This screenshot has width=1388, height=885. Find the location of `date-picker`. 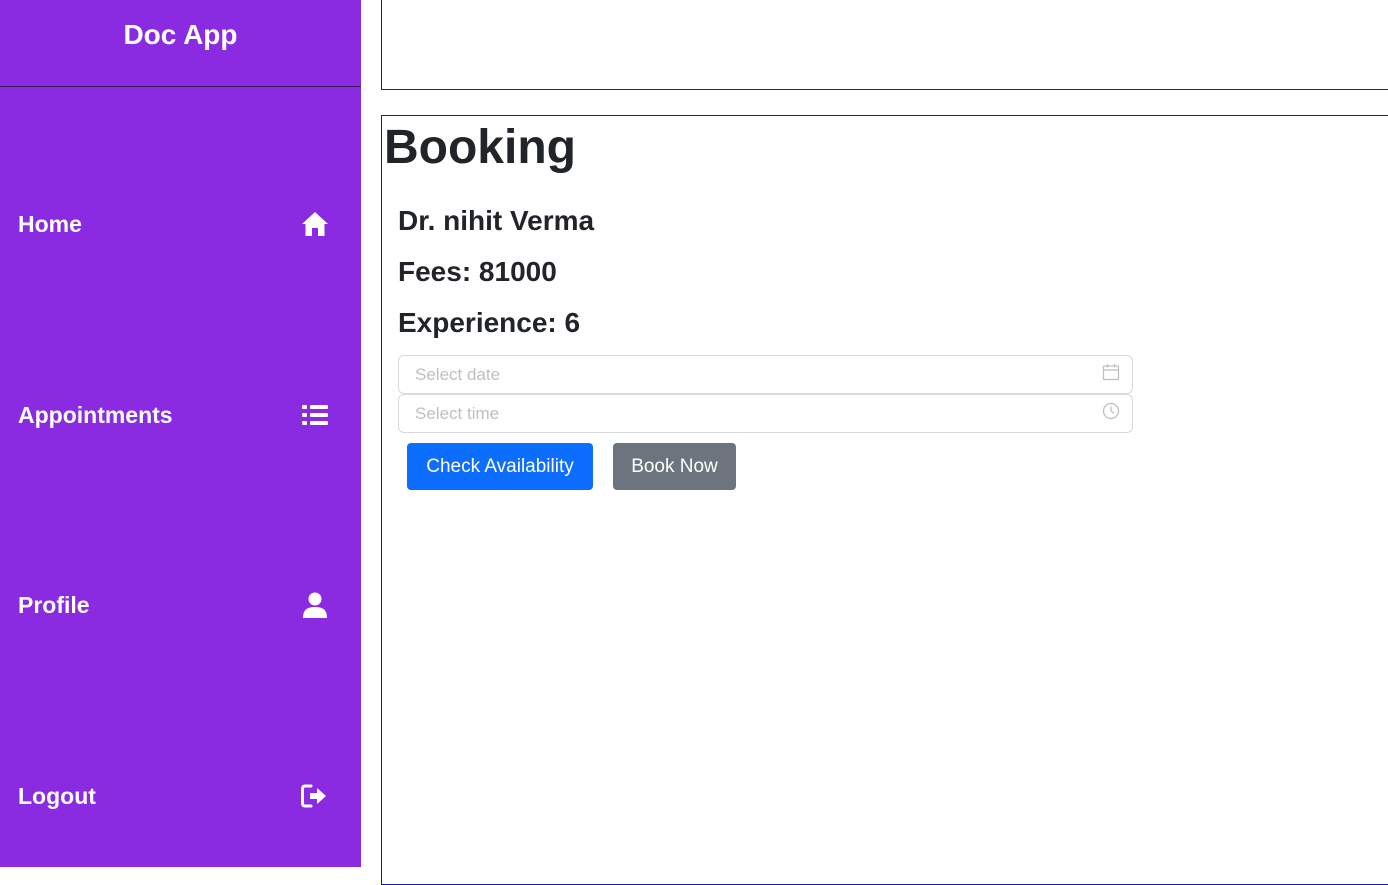

date-picker is located at coordinates (765, 374).